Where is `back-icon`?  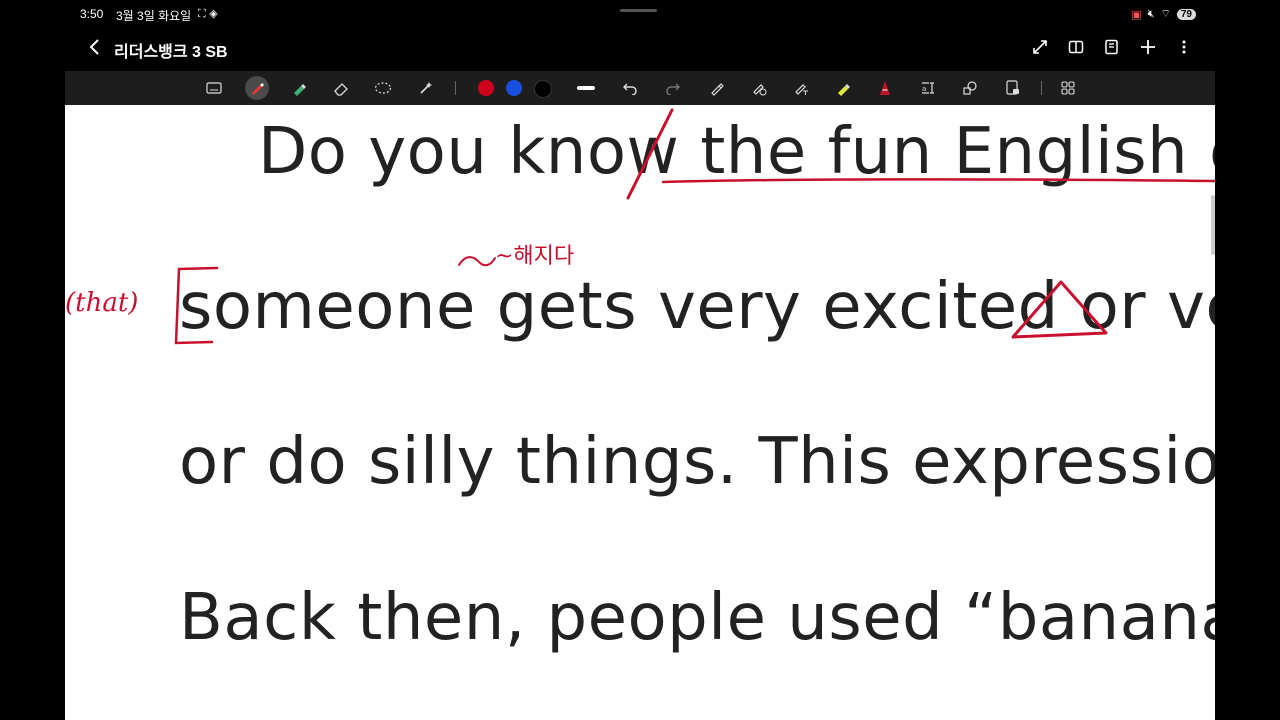
back-icon is located at coordinates (95, 47).